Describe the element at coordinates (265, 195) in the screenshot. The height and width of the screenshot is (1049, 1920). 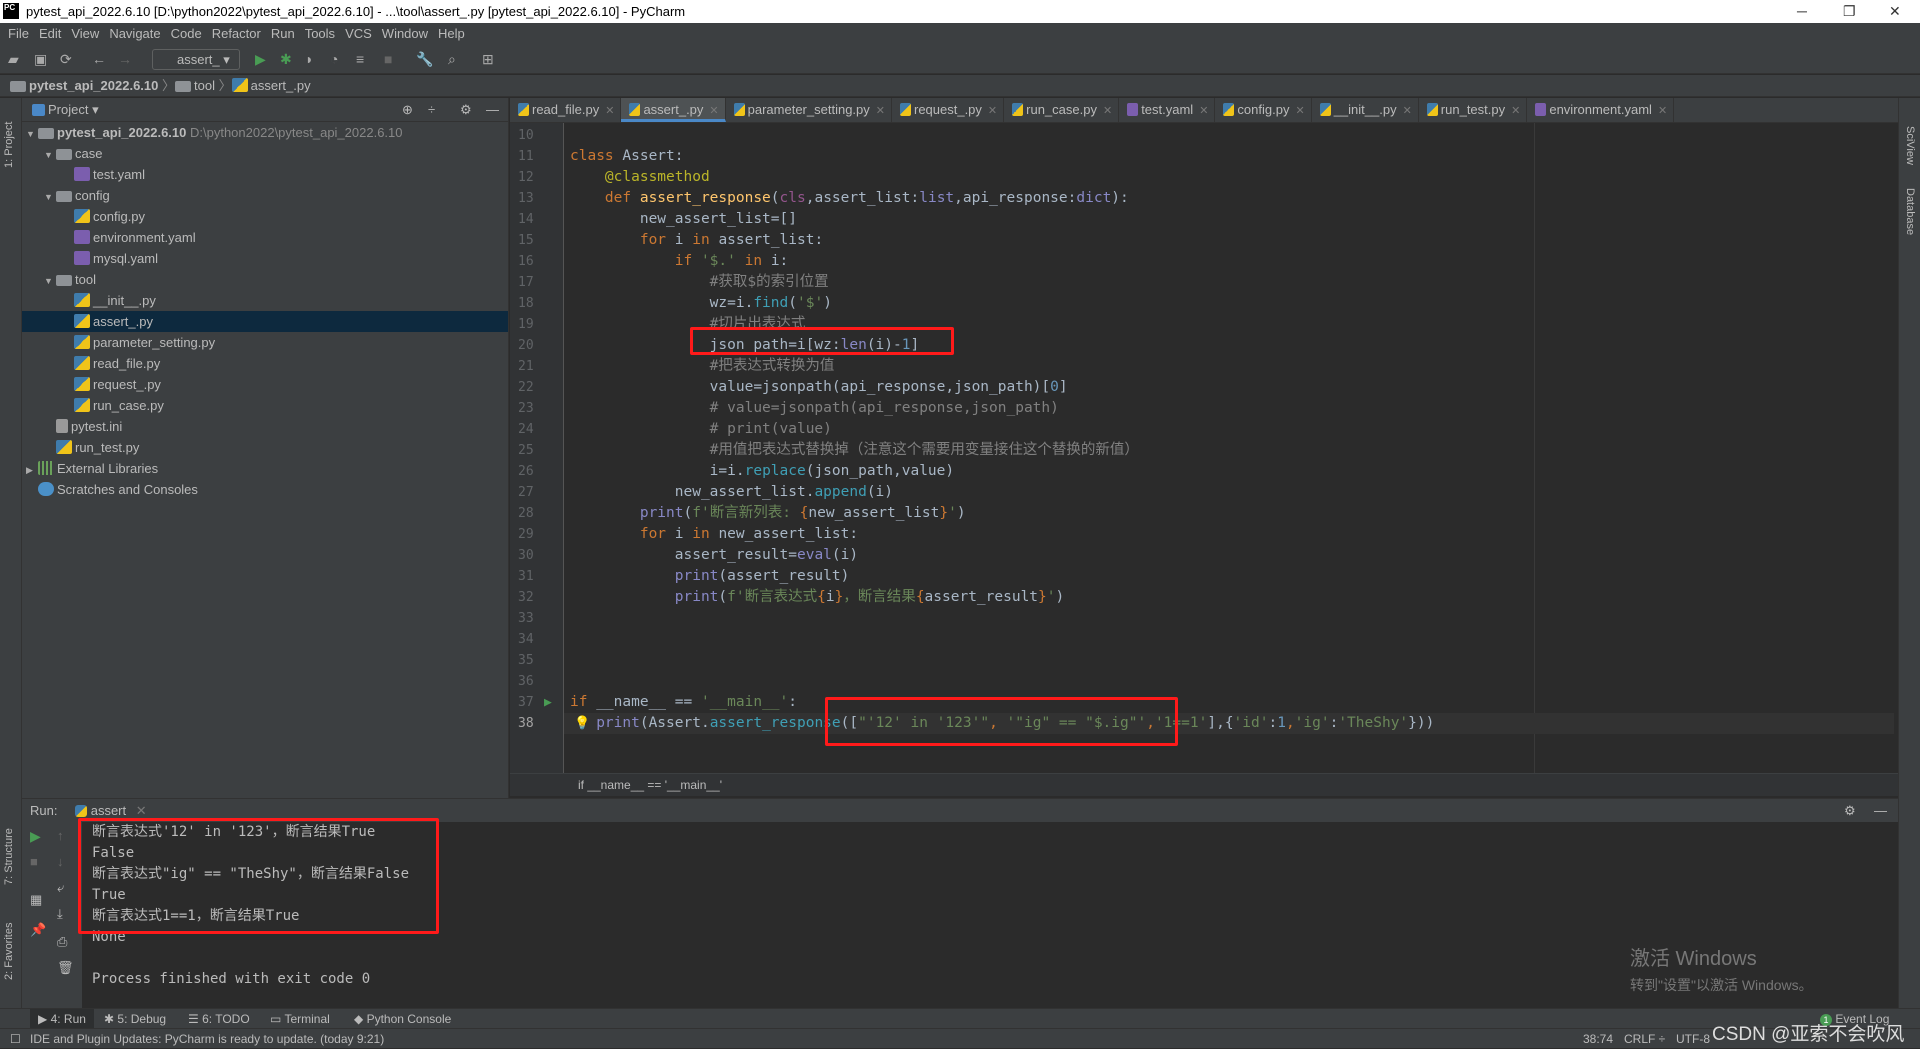
I see `tree-item: ▼ config` at that location.